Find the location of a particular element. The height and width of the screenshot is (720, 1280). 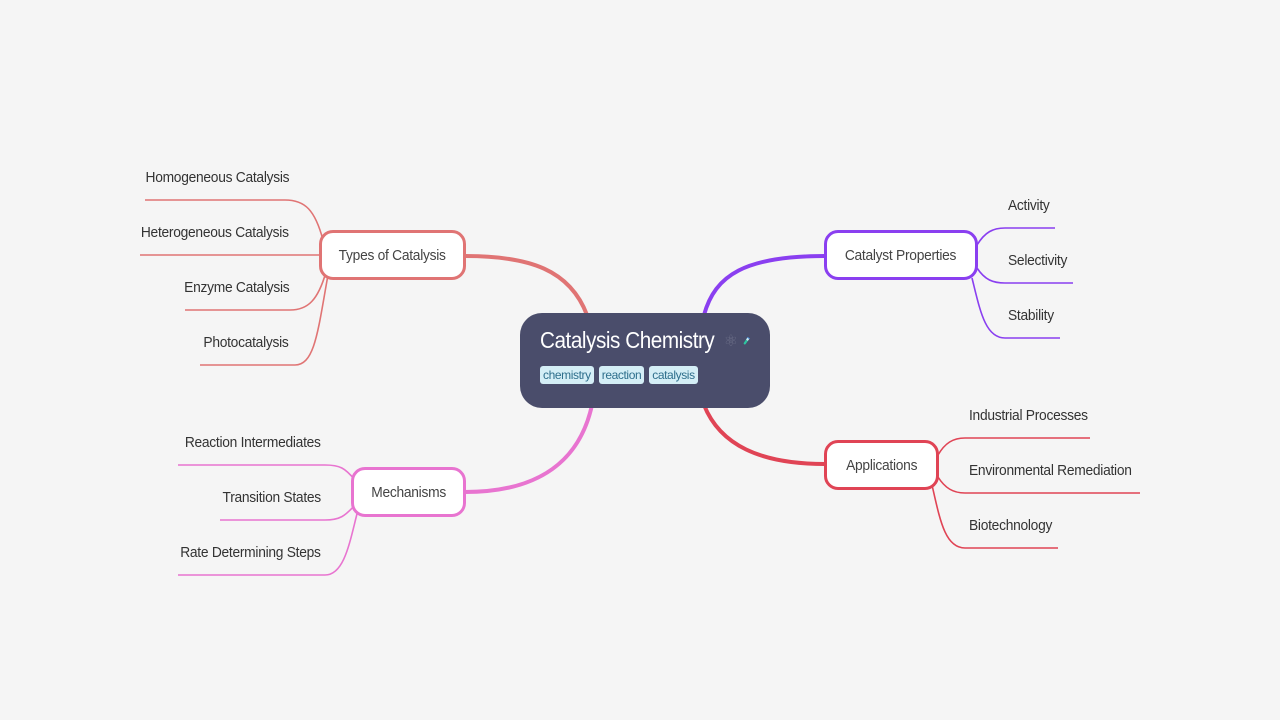

subtopic-homogeneous-catalysis: Homogeneous Catalysis is located at coordinates (217, 177).